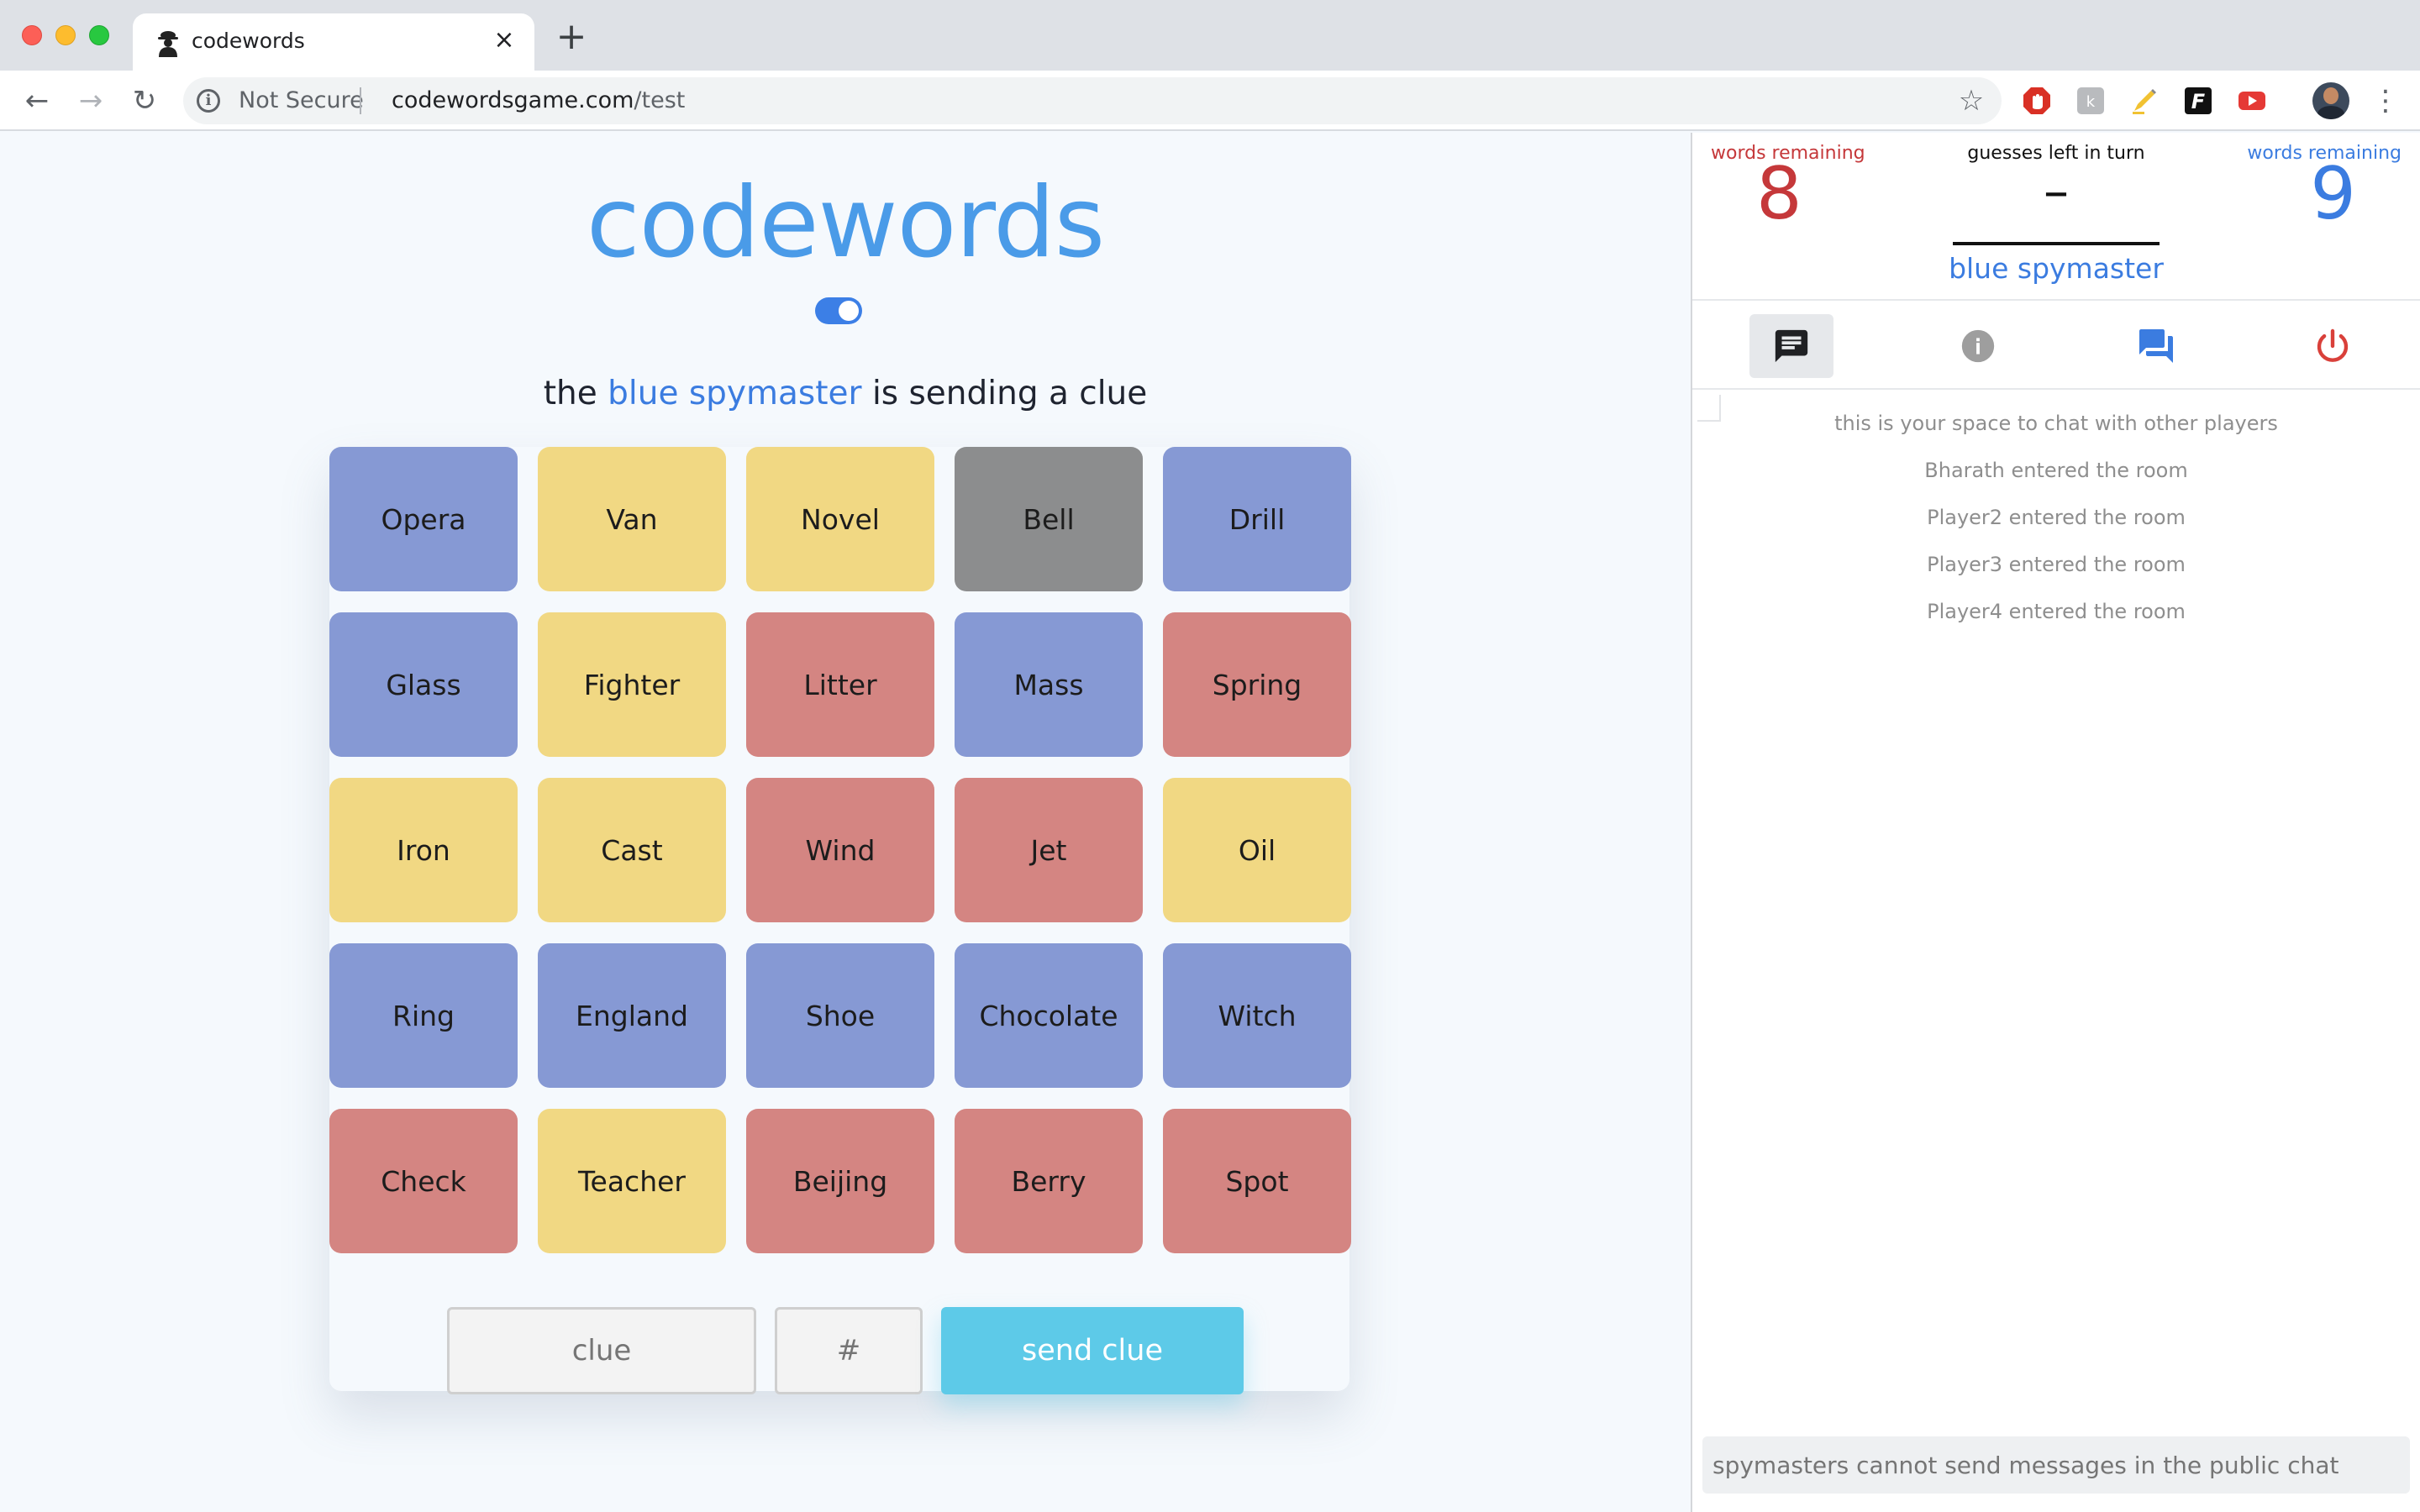  Describe the element at coordinates (601, 1350) in the screenshot. I see `clue-input` at that location.